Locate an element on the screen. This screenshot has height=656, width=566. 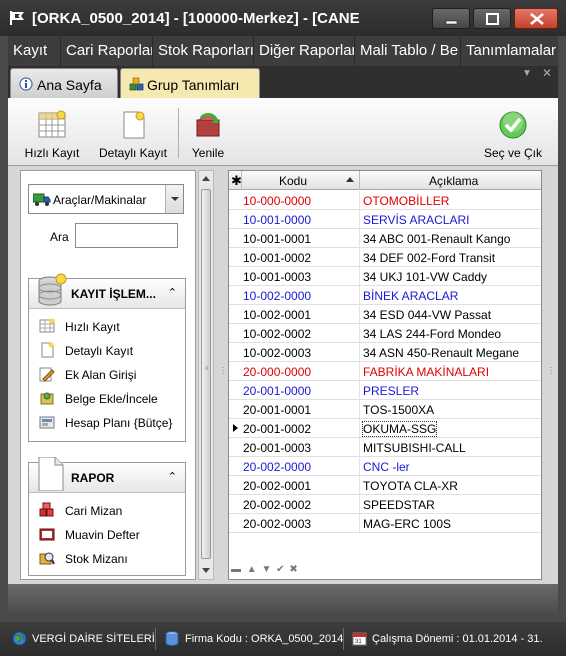
table-row: 10-002-0002 34 LAS 244-Ford Mondeo is located at coordinates (385, 333).